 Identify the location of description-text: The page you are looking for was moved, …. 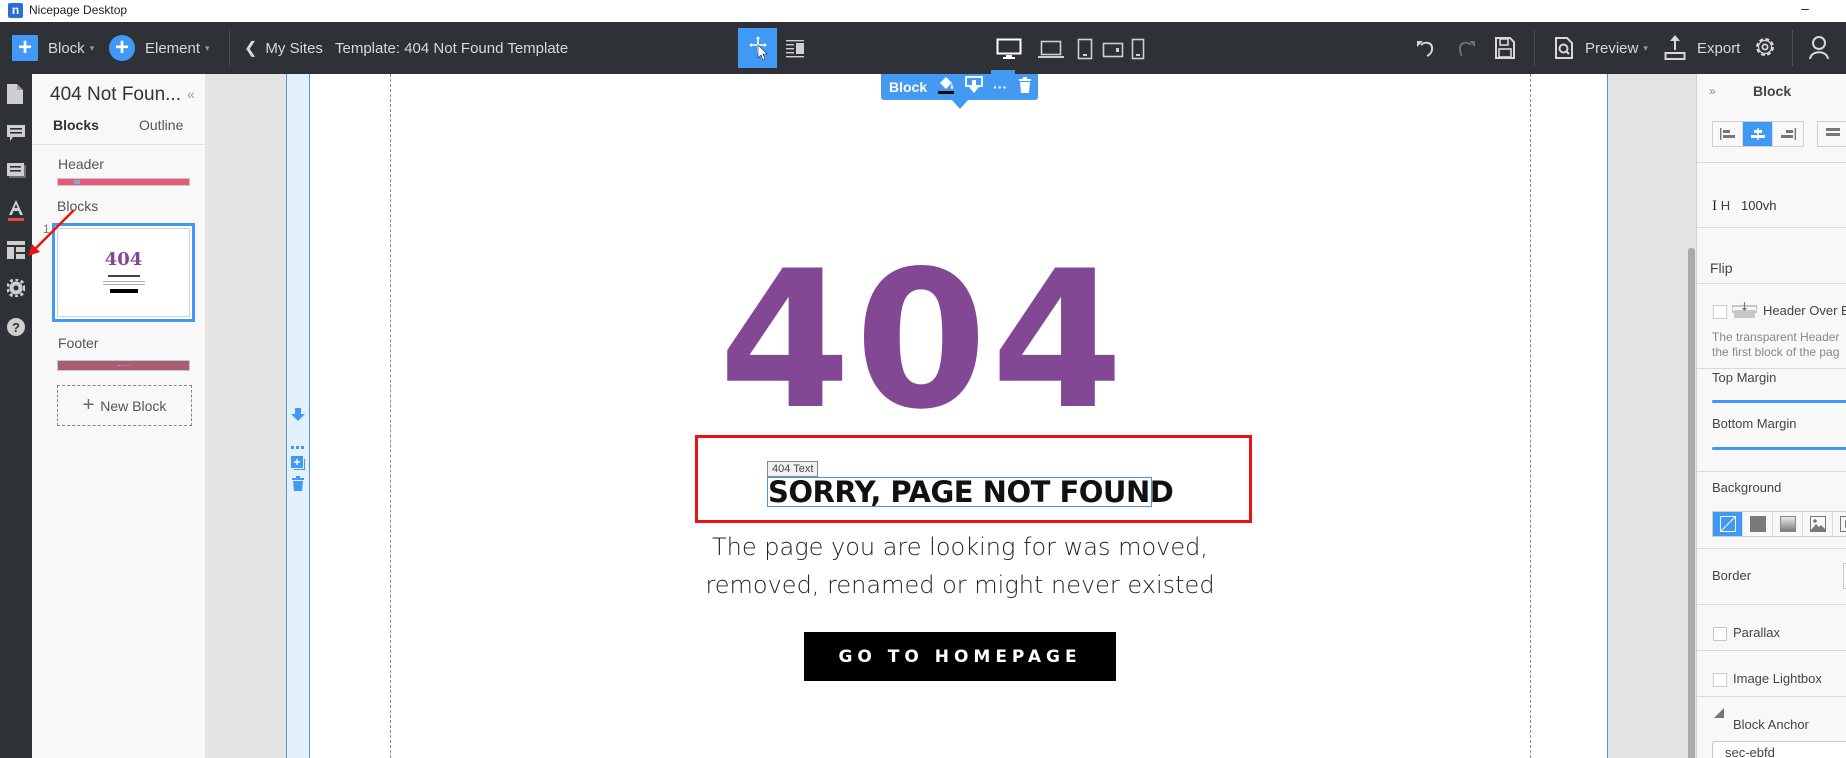
(960, 566).